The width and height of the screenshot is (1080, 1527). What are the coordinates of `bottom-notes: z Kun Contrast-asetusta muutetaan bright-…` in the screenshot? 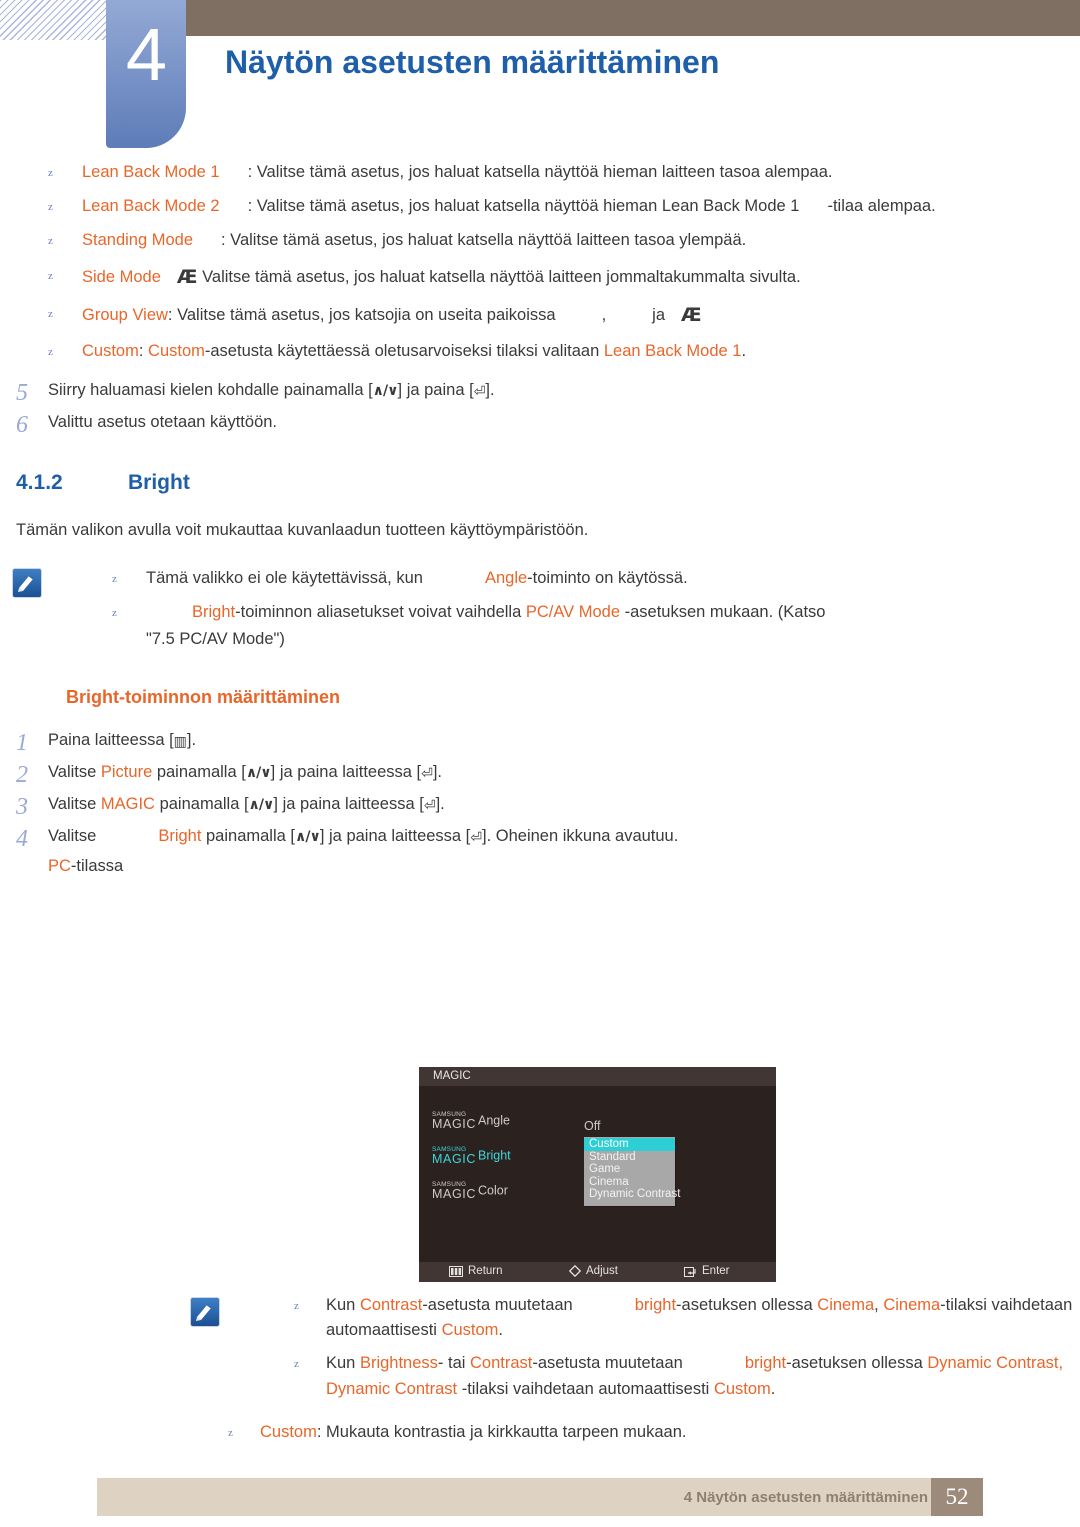 It's located at (540, 1373).